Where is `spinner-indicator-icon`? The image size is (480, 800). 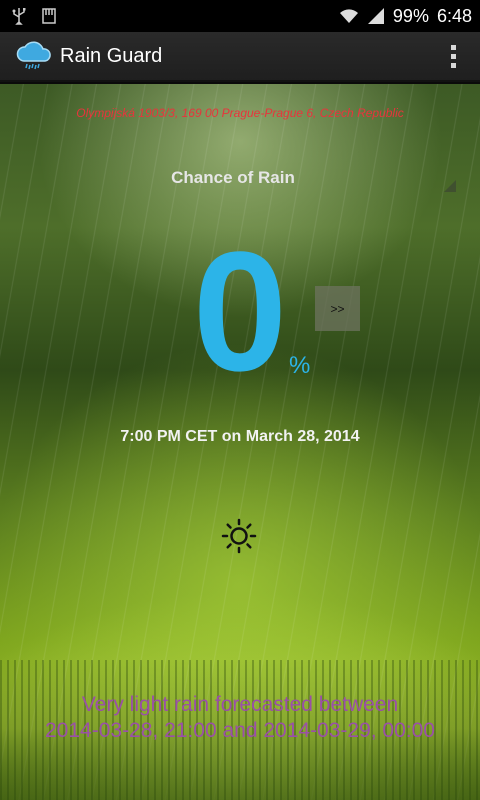 spinner-indicator-icon is located at coordinates (450, 186).